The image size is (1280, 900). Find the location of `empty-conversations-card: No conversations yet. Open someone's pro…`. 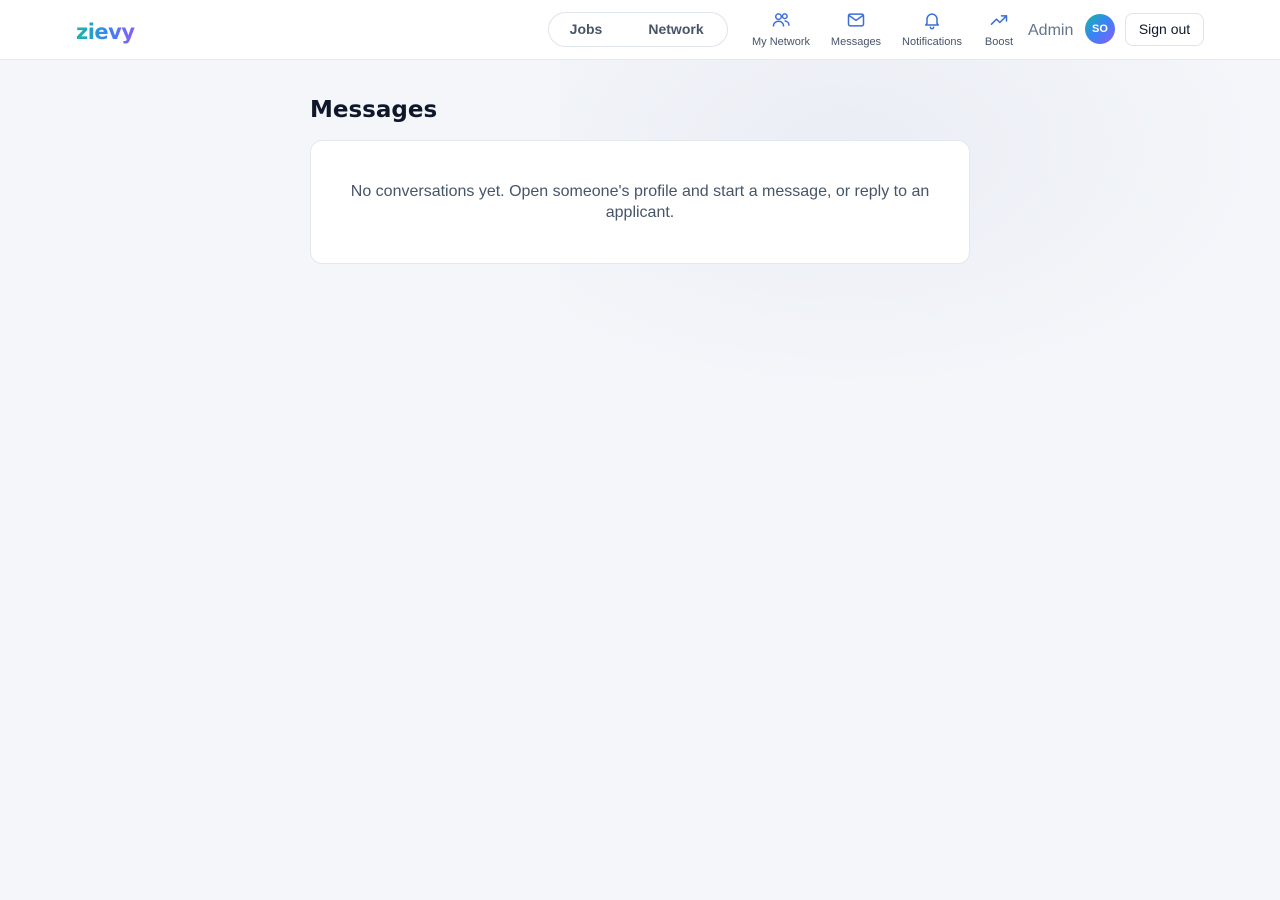

empty-conversations-card: No conversations yet. Open someone's pro… is located at coordinates (640, 202).